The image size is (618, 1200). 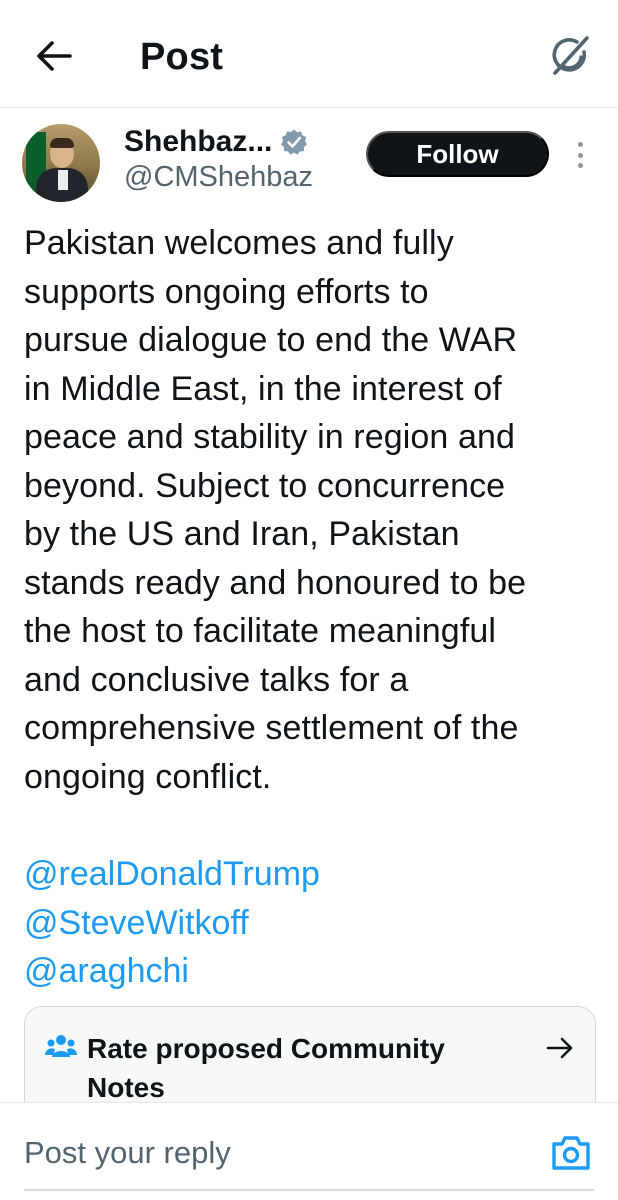 I want to click on community-notes-label: Rate proposed Community Notes, so click(x=266, y=1068).